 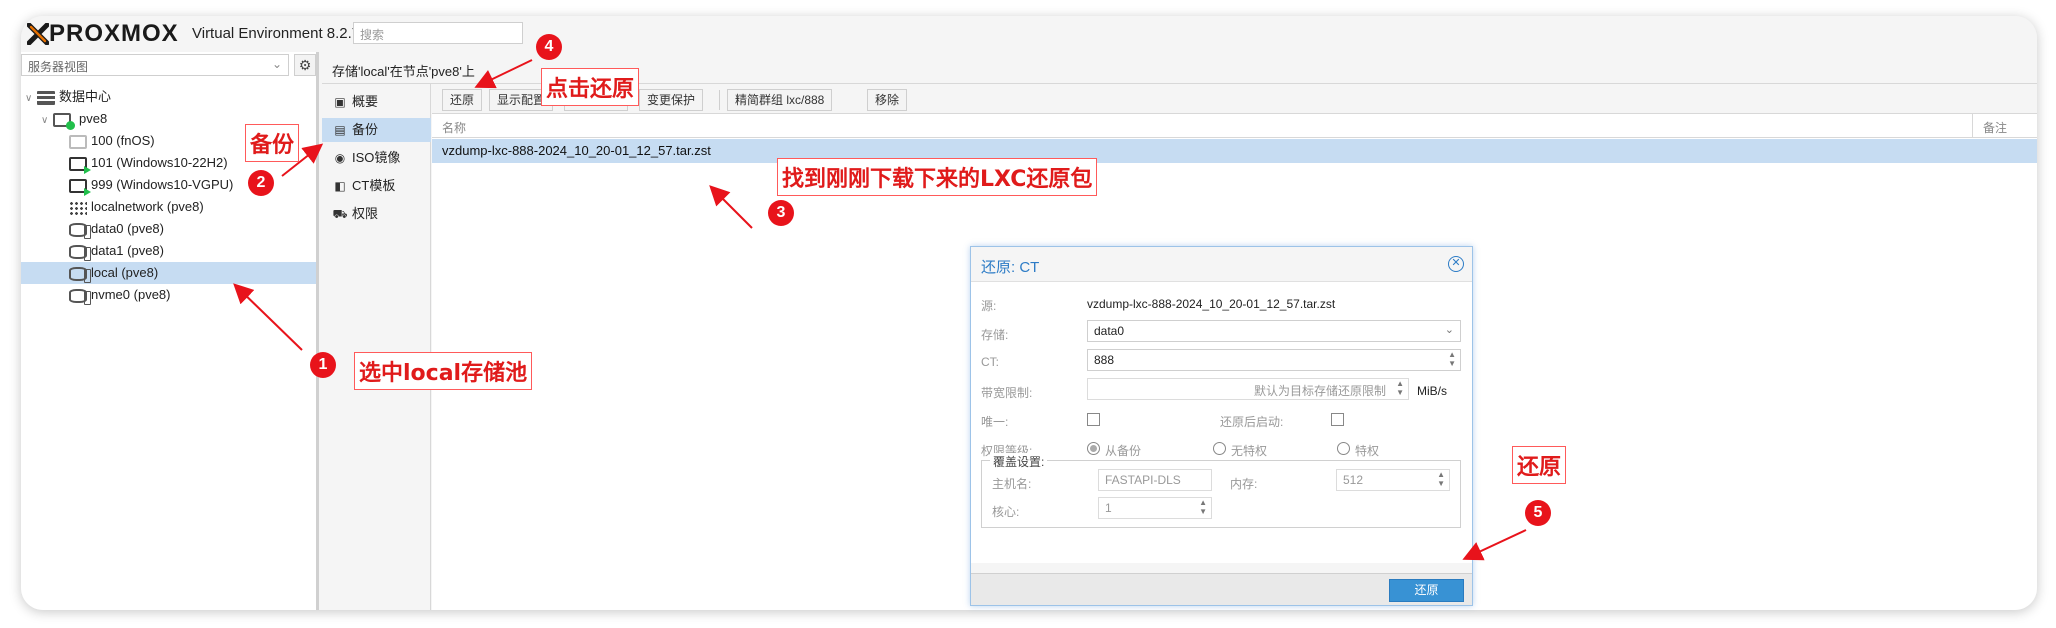 What do you see at coordinates (1219, 448) in the screenshot?
I see `privilege-unprivileged-radio` at bounding box center [1219, 448].